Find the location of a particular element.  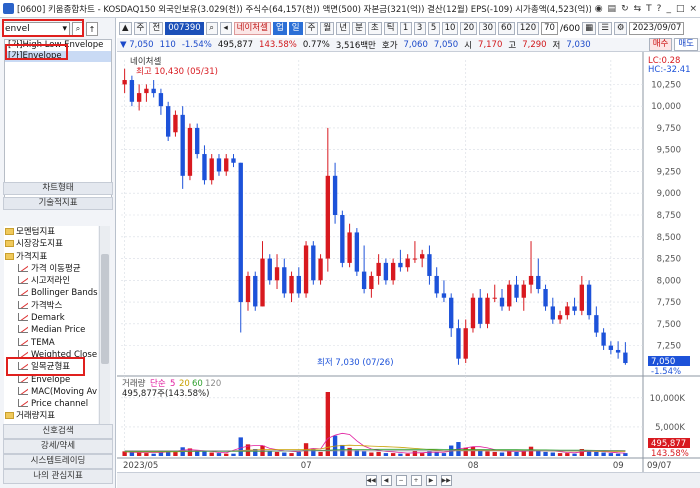

search-icon: ⌕ is located at coordinates (78, 28).